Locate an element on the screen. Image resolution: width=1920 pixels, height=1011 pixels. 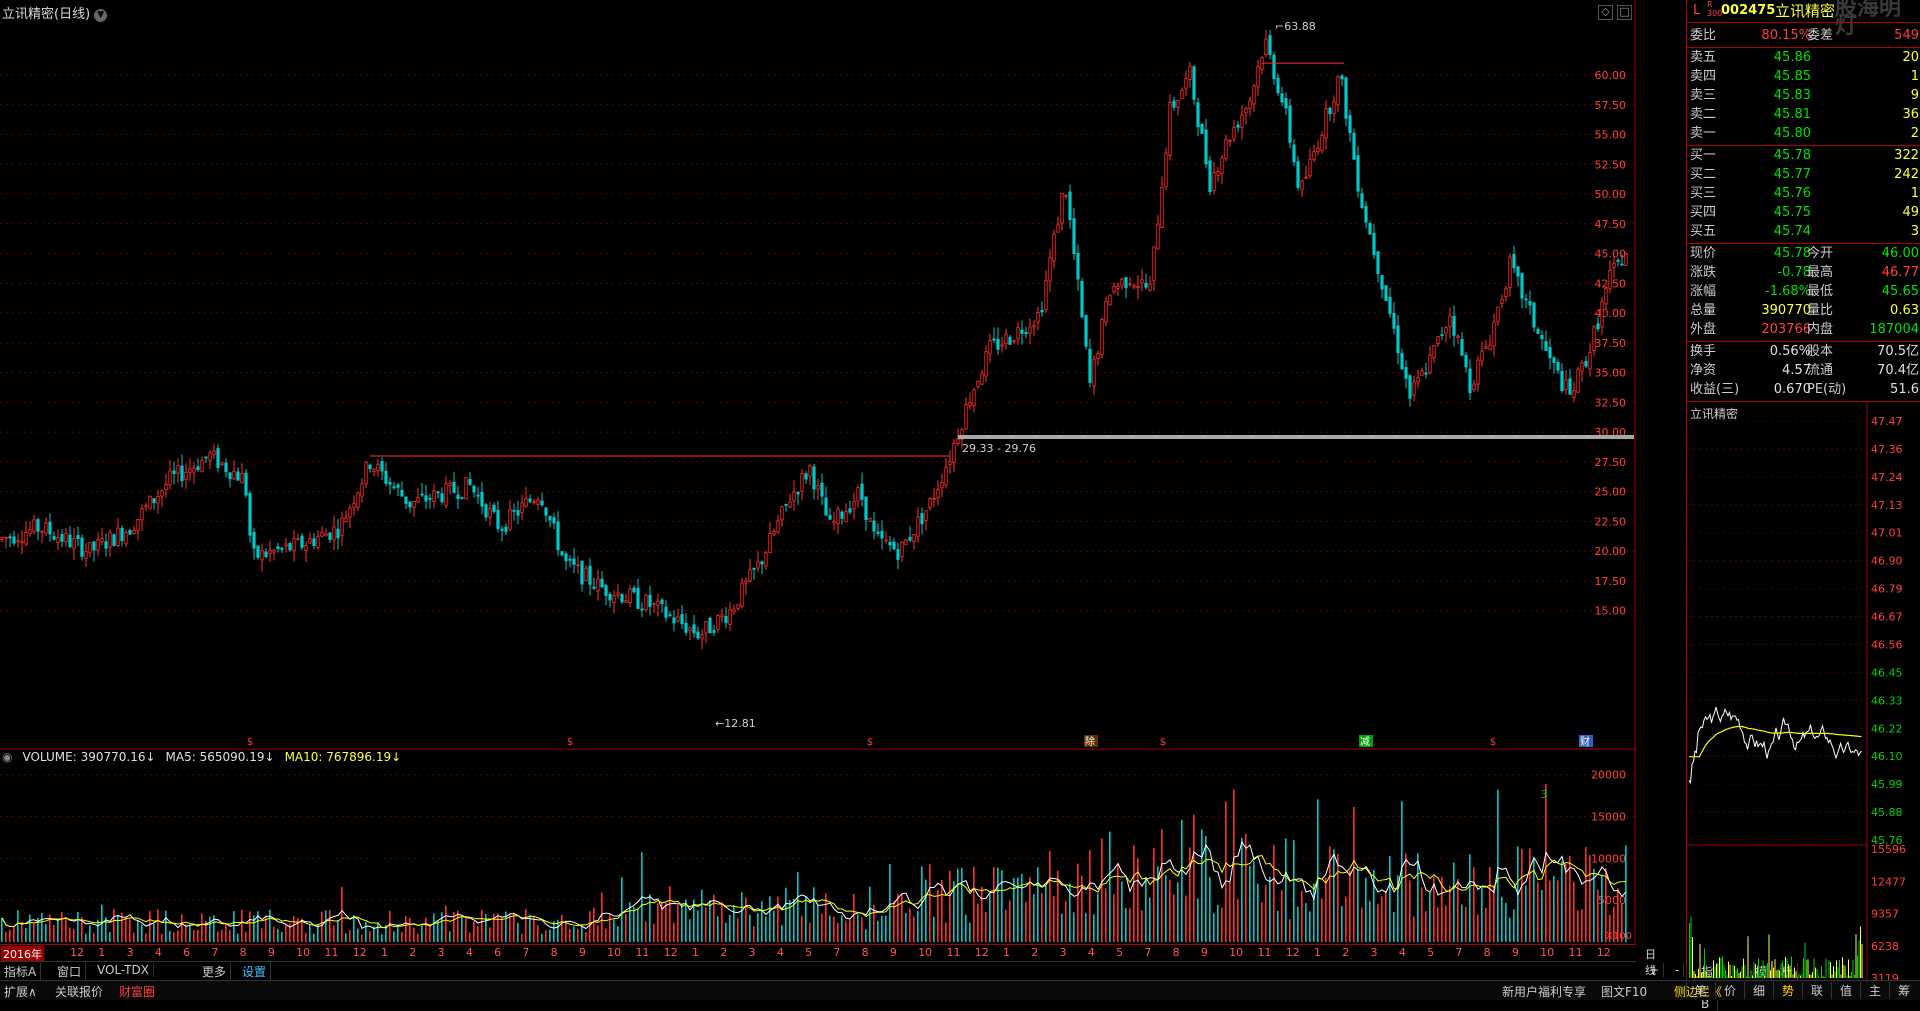
indicator-tab: 指标A is located at coordinates (20, 971).